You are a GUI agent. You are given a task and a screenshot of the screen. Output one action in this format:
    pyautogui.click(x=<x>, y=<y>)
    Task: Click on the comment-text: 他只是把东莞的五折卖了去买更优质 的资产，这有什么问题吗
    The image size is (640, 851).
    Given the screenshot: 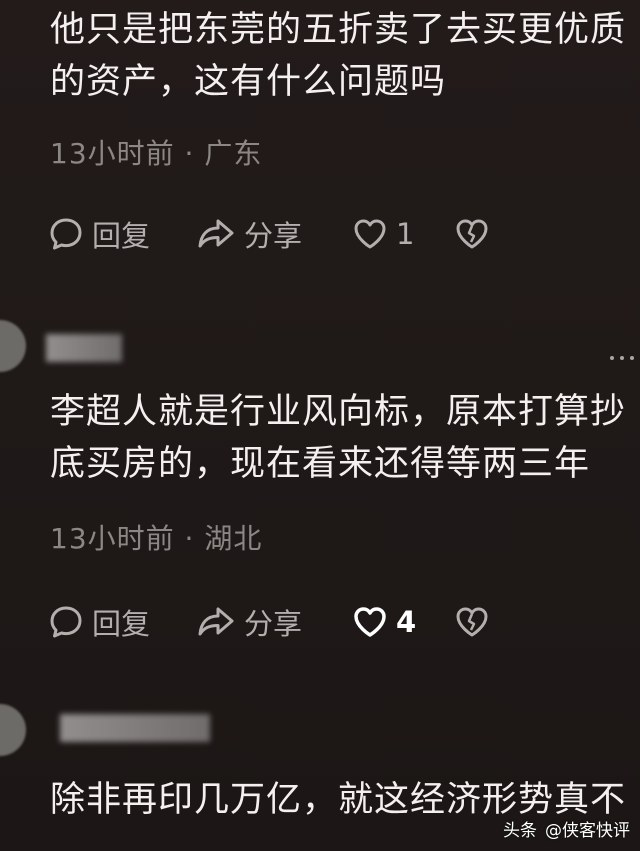 What is the action you would take?
    pyautogui.click(x=338, y=56)
    